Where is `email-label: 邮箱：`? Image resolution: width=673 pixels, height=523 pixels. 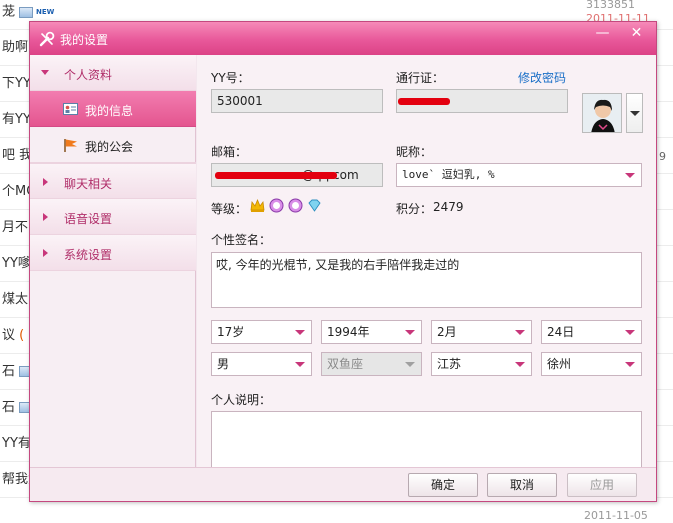 email-label: 邮箱： is located at coordinates (229, 152).